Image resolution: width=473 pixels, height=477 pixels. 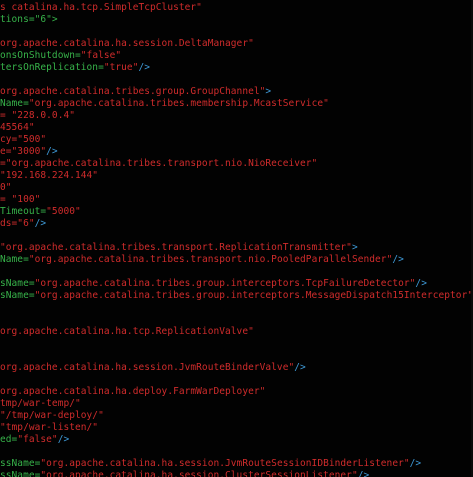 I want to click on code-token-value: = "100", so click(x=20, y=199).